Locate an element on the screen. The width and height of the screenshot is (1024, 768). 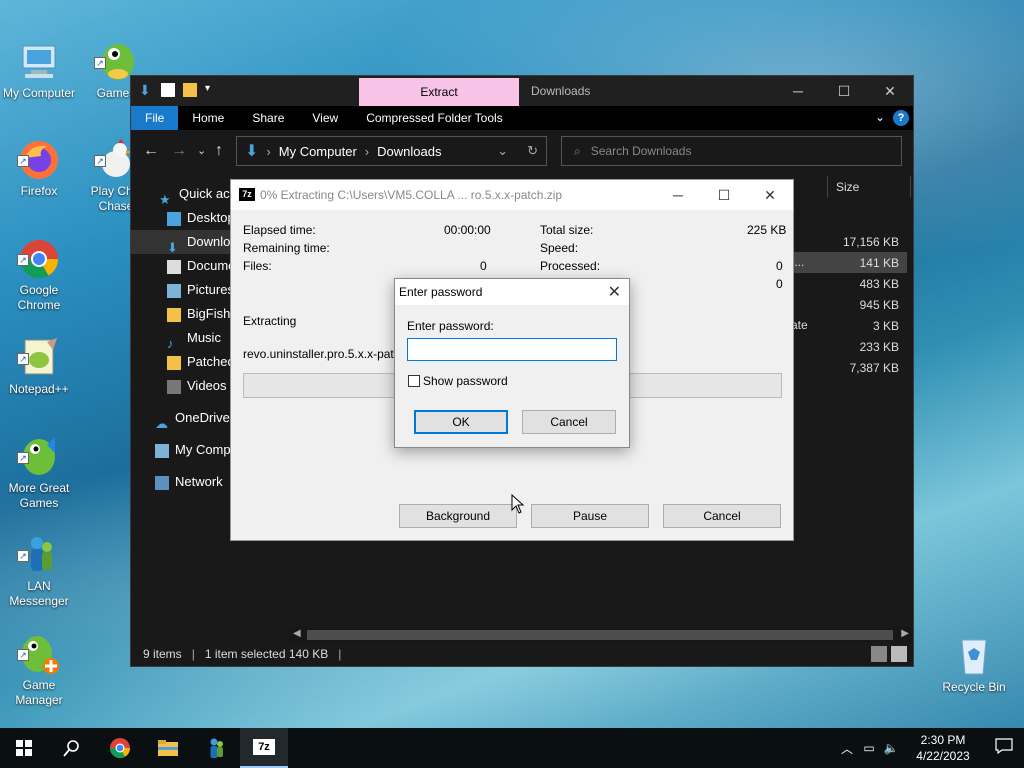
windows-icon is located at coordinates (24, 748).